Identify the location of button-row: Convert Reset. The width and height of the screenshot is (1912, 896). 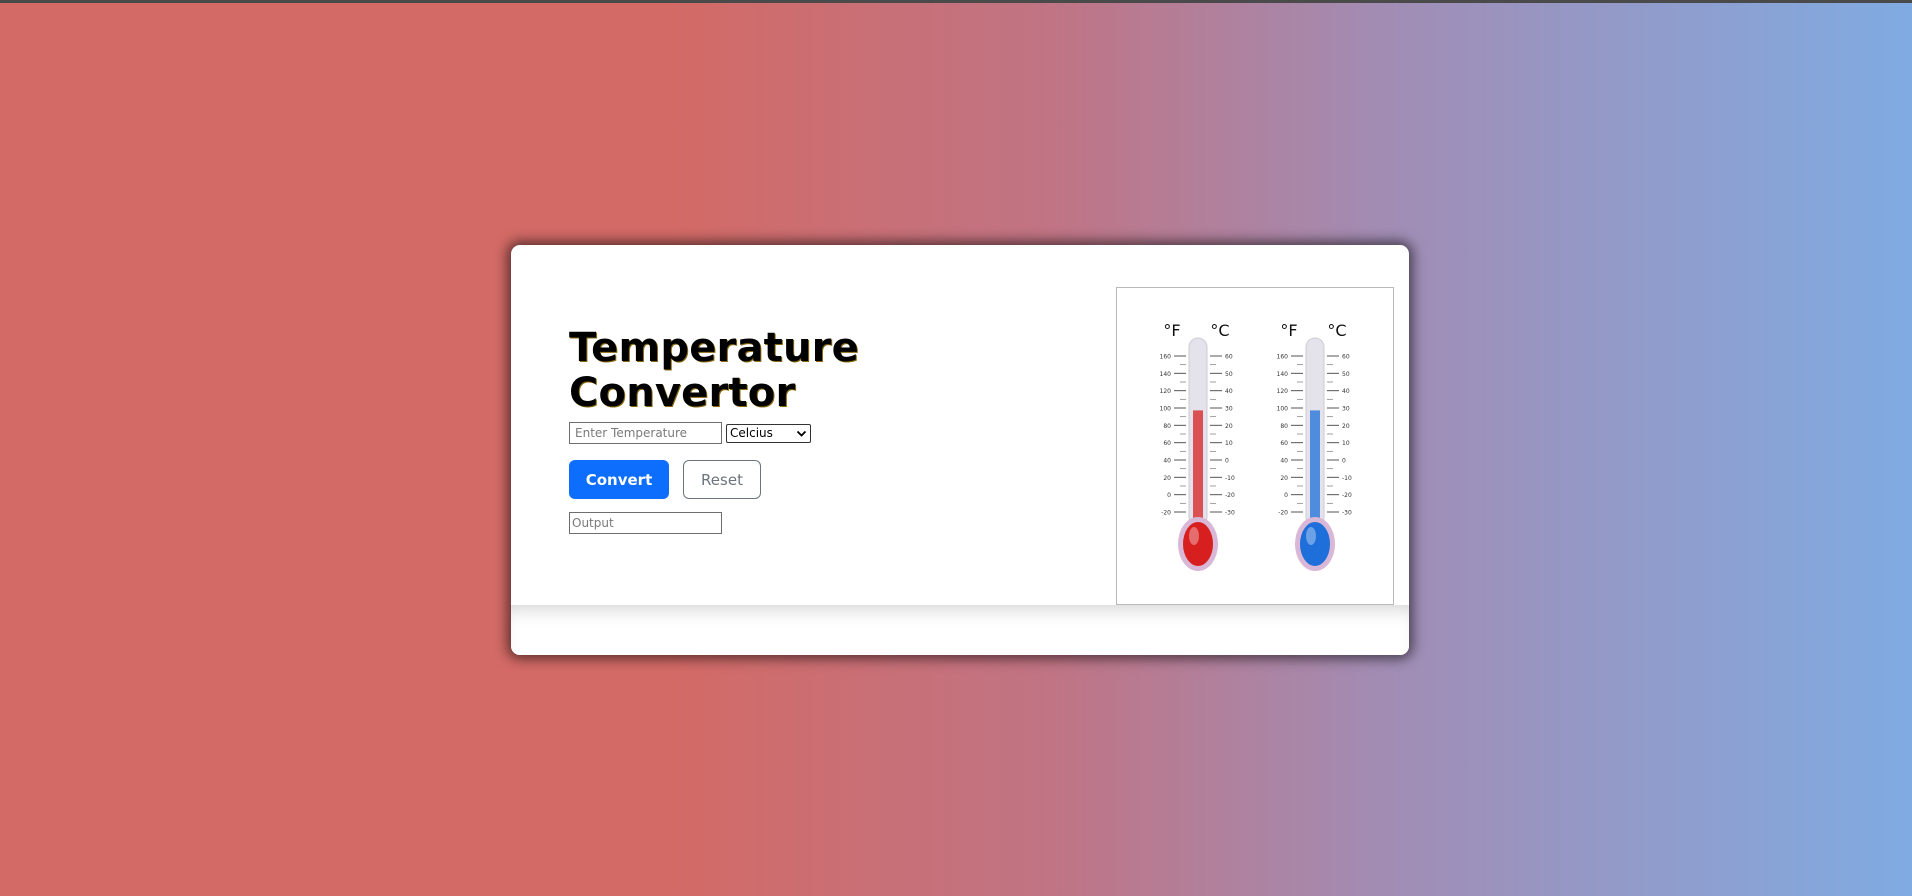
(779, 479).